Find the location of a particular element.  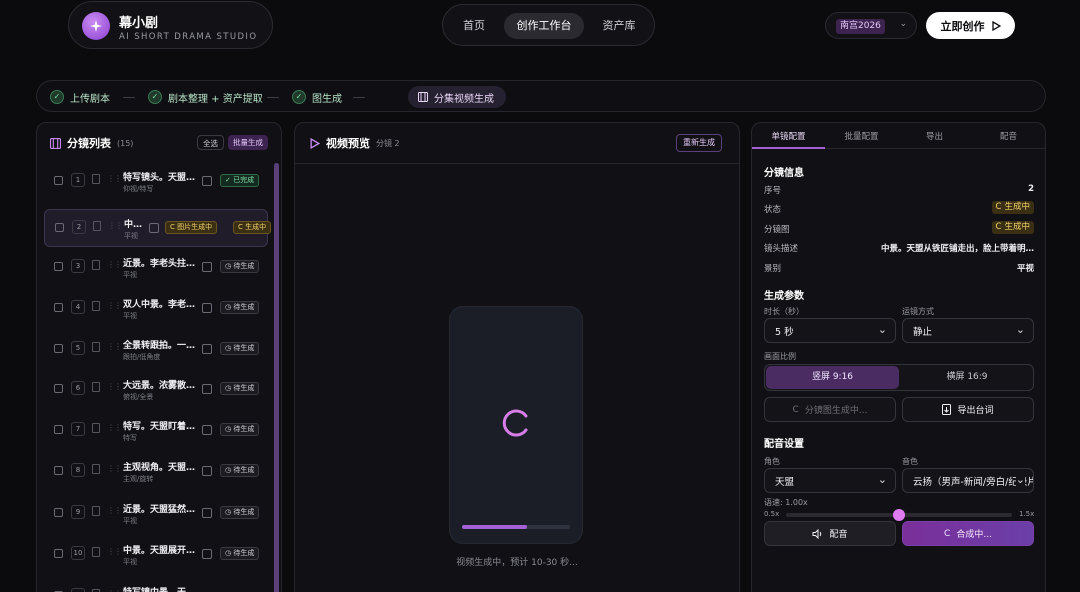

speed-max: 1.5x is located at coordinates (1027, 514).